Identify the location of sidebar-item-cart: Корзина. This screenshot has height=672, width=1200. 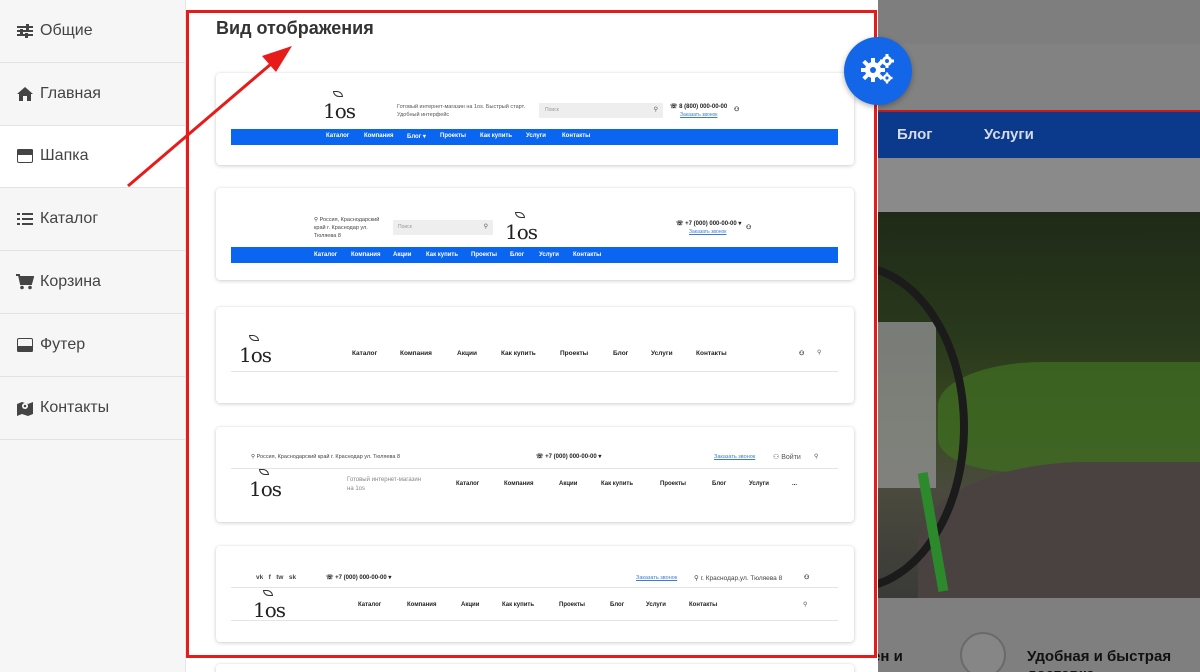
(92, 282).